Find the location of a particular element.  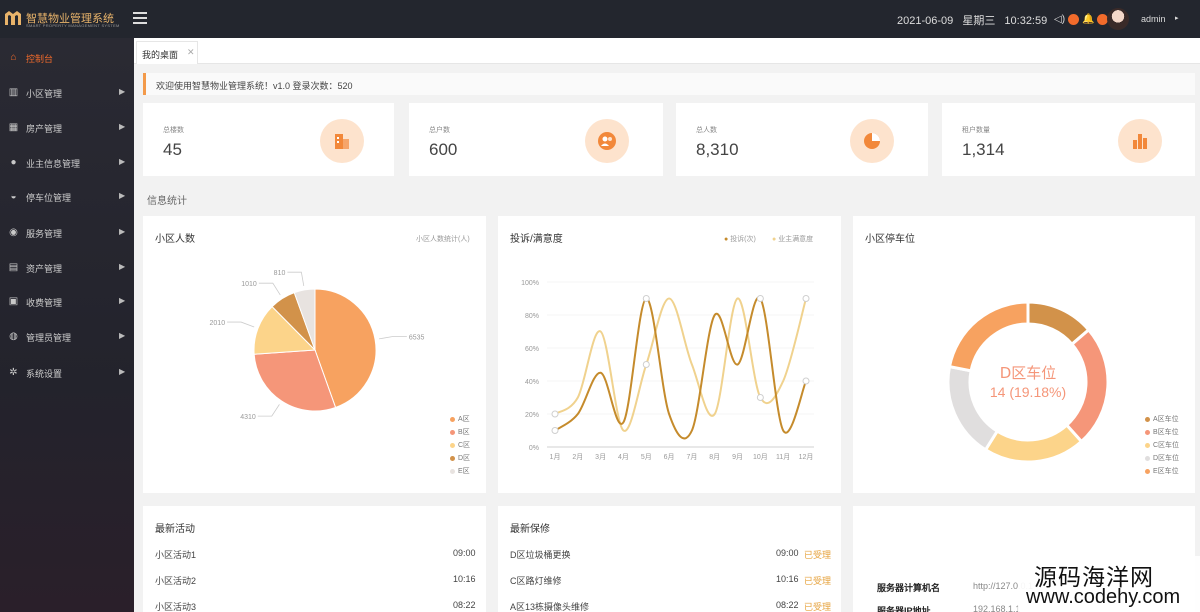

activity-name: 小区活动3 is located at coordinates (175, 606).